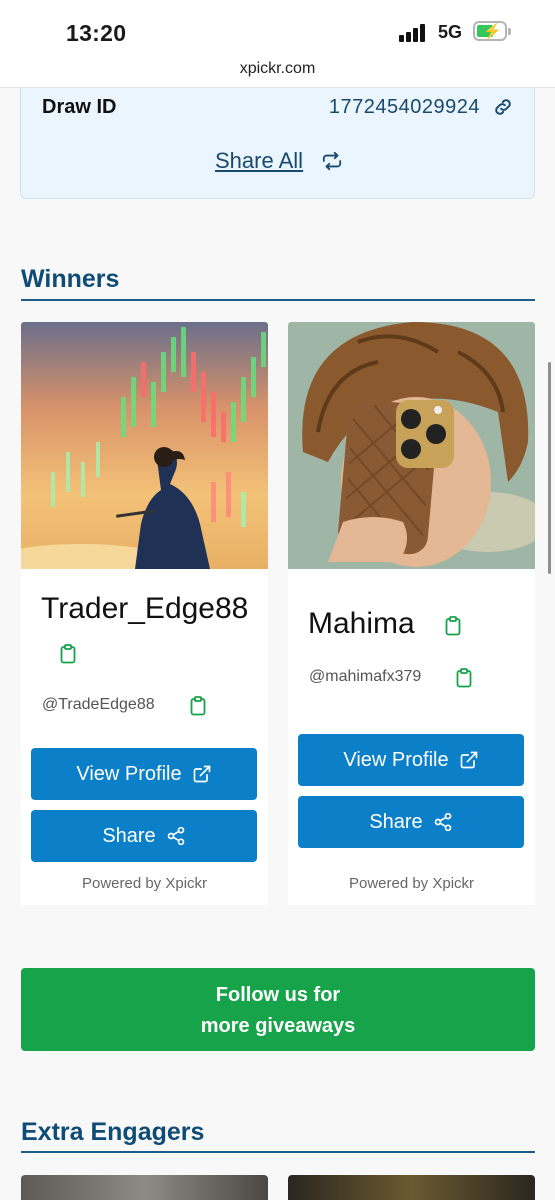 The image size is (555, 1200). What do you see at coordinates (492, 31) in the screenshot?
I see `battery-icon: ⚡` at bounding box center [492, 31].